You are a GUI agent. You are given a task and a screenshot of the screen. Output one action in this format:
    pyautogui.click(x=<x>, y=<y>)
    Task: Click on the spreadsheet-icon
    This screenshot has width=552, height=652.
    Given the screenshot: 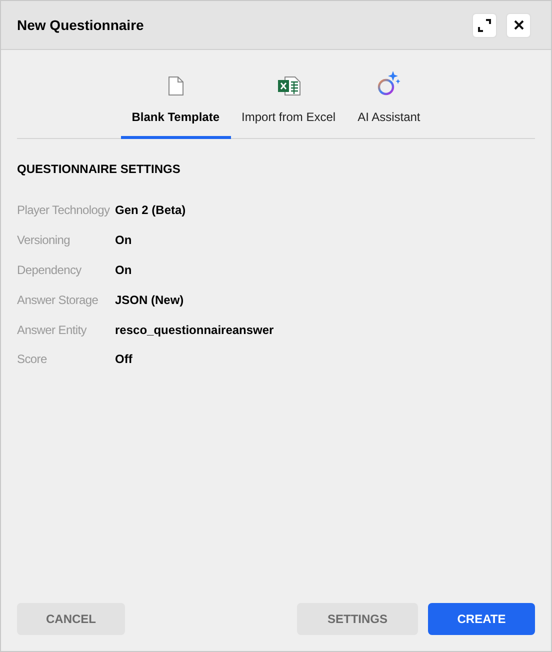 What is the action you would take?
    pyautogui.click(x=288, y=86)
    